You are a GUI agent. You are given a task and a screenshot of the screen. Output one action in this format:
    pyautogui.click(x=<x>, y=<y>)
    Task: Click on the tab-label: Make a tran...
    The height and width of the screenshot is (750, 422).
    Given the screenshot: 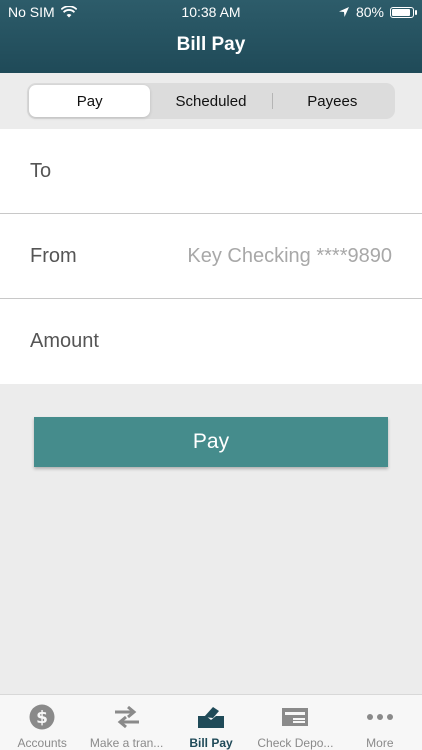 What is the action you would take?
    pyautogui.click(x=126, y=743)
    